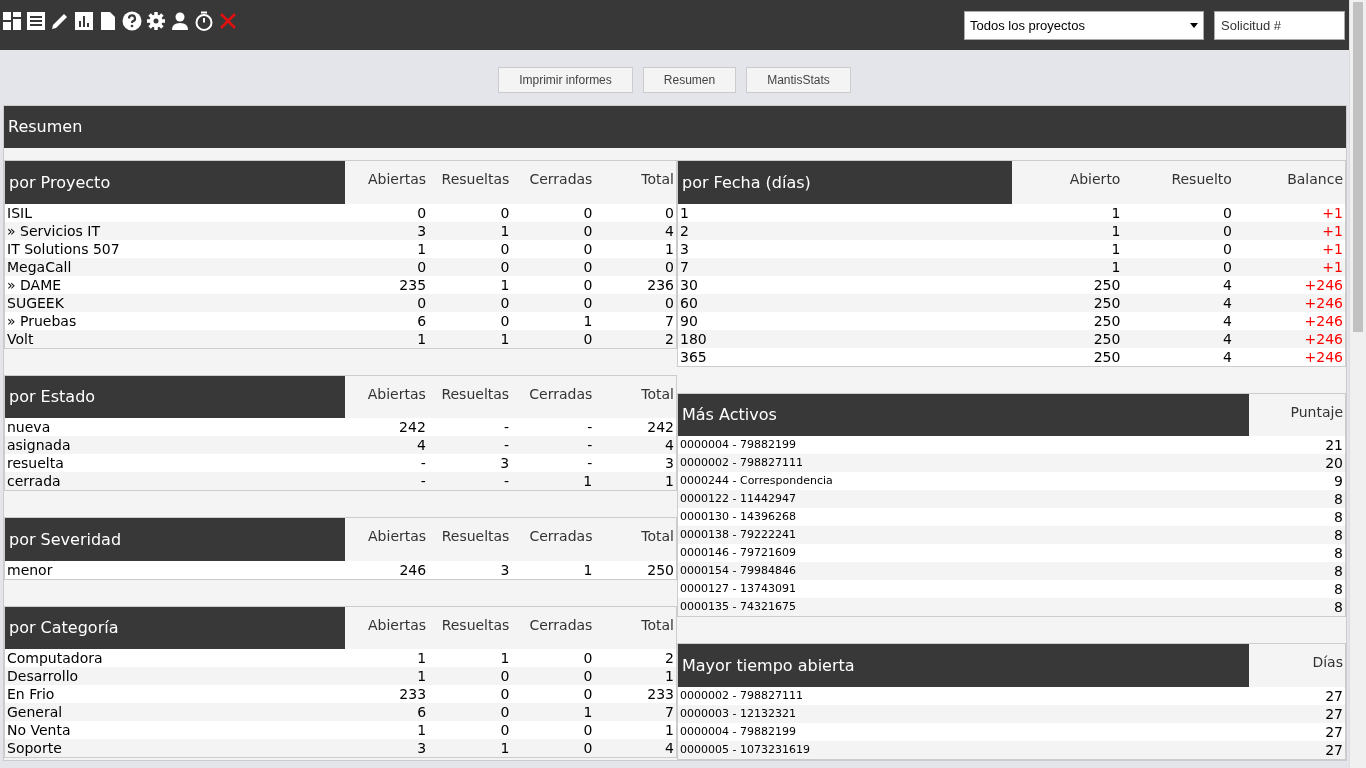 The width and height of the screenshot is (1366, 768). Describe the element at coordinates (387, 539) in the screenshot. I see `column-header: Abiertas` at that location.